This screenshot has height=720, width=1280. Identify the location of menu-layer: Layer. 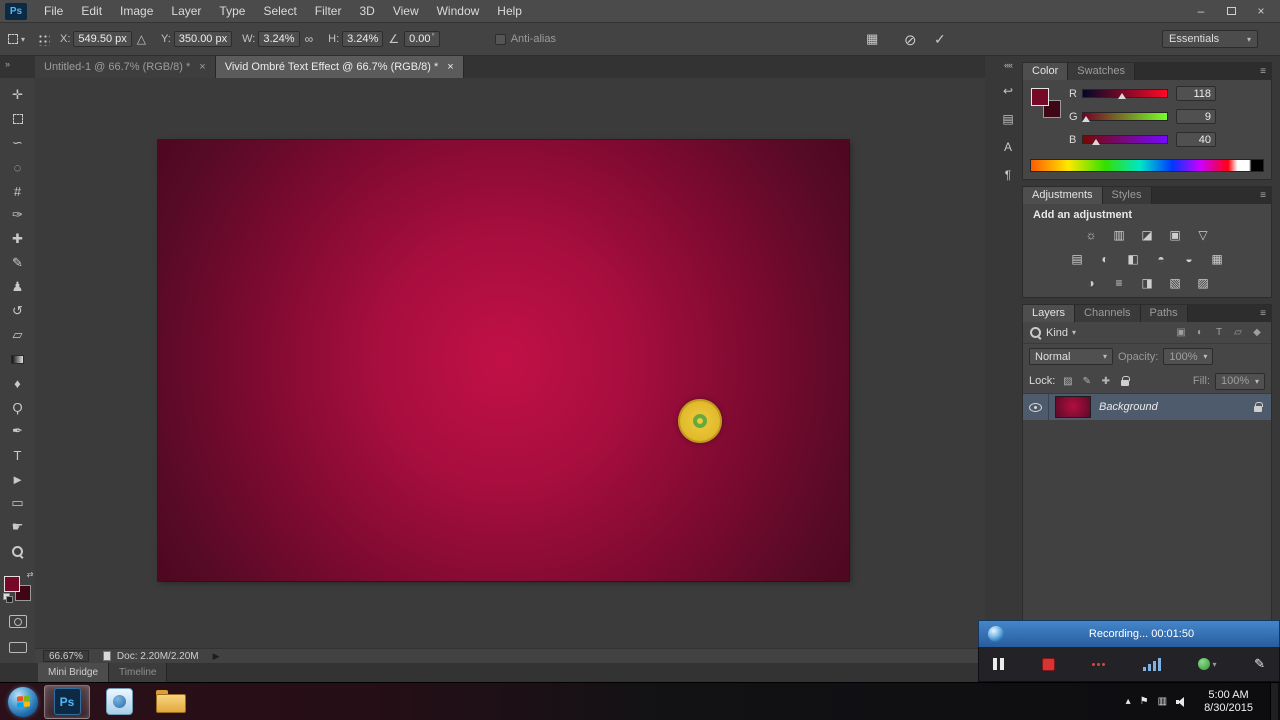
(186, 11).